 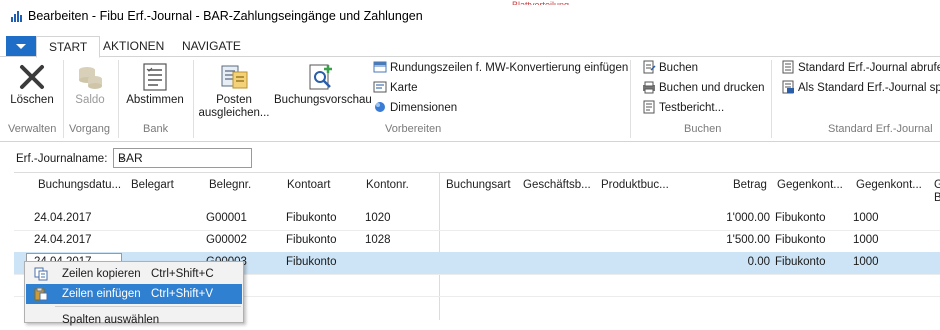 I want to click on journal-name-label: Erf.-Journalname:, so click(x=62, y=159).